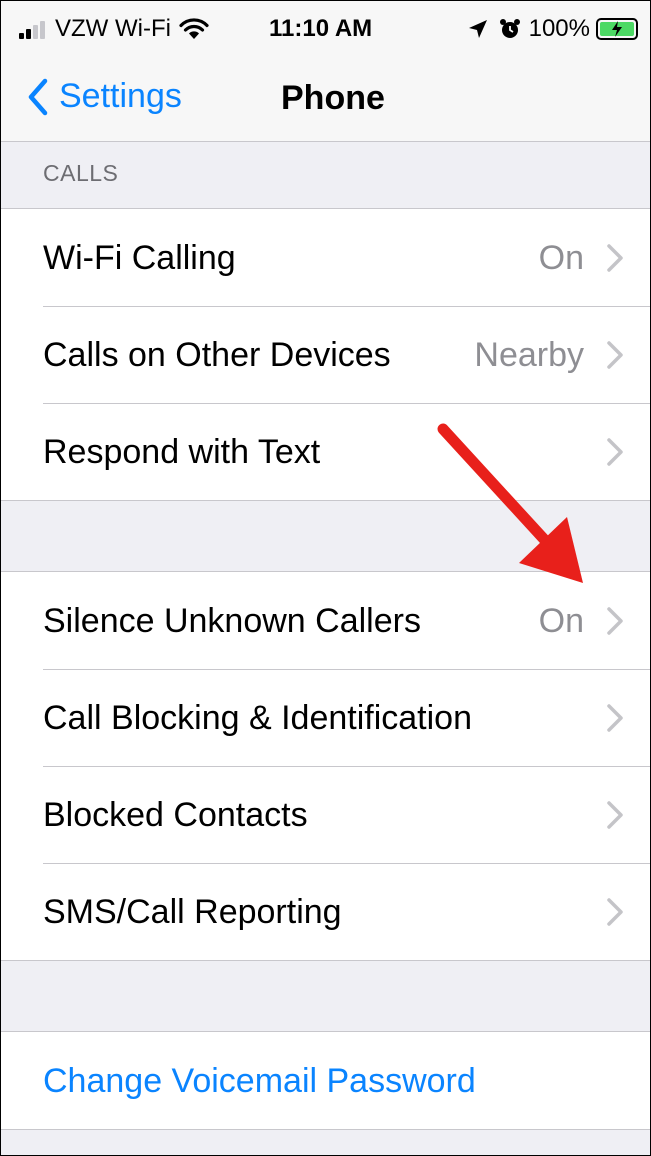  Describe the element at coordinates (120, 96) in the screenshot. I see `back-label: Settings` at that location.